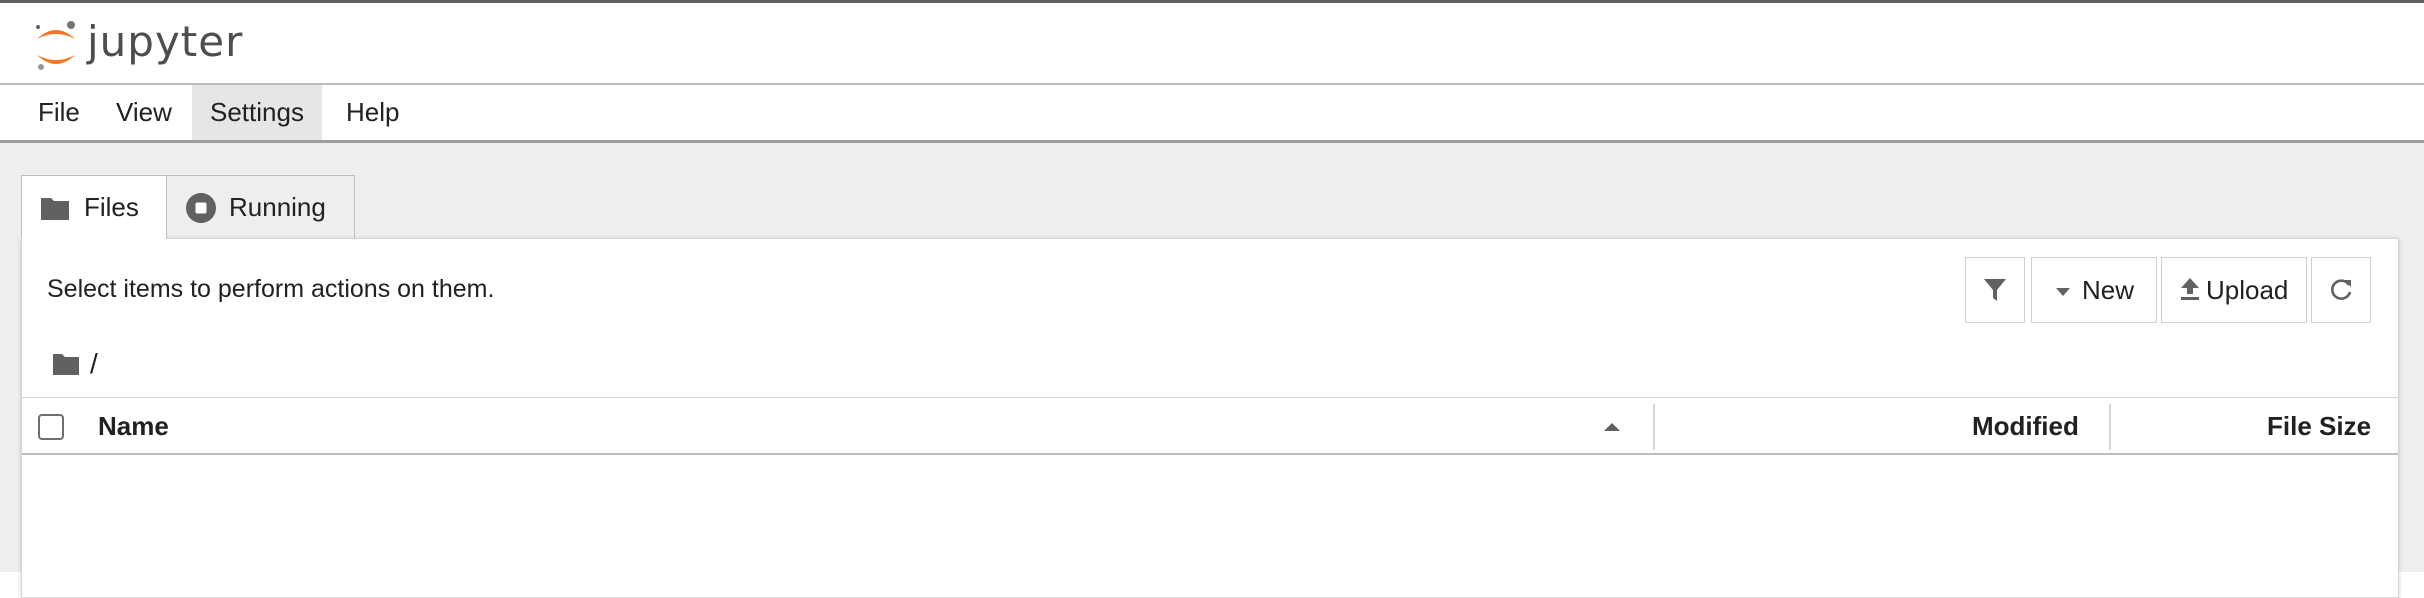 Image resolution: width=2424 pixels, height=598 pixels. I want to click on column-name-header: Name, so click(133, 426).